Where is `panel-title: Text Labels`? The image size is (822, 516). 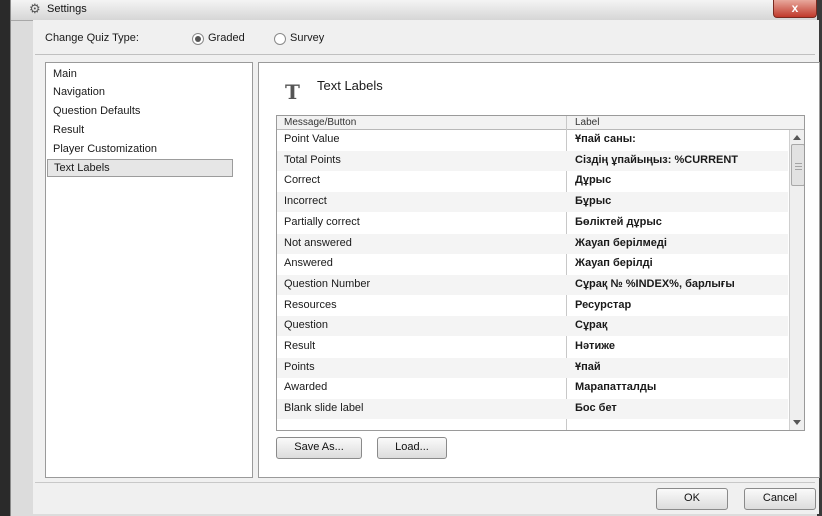 panel-title: Text Labels is located at coordinates (350, 85).